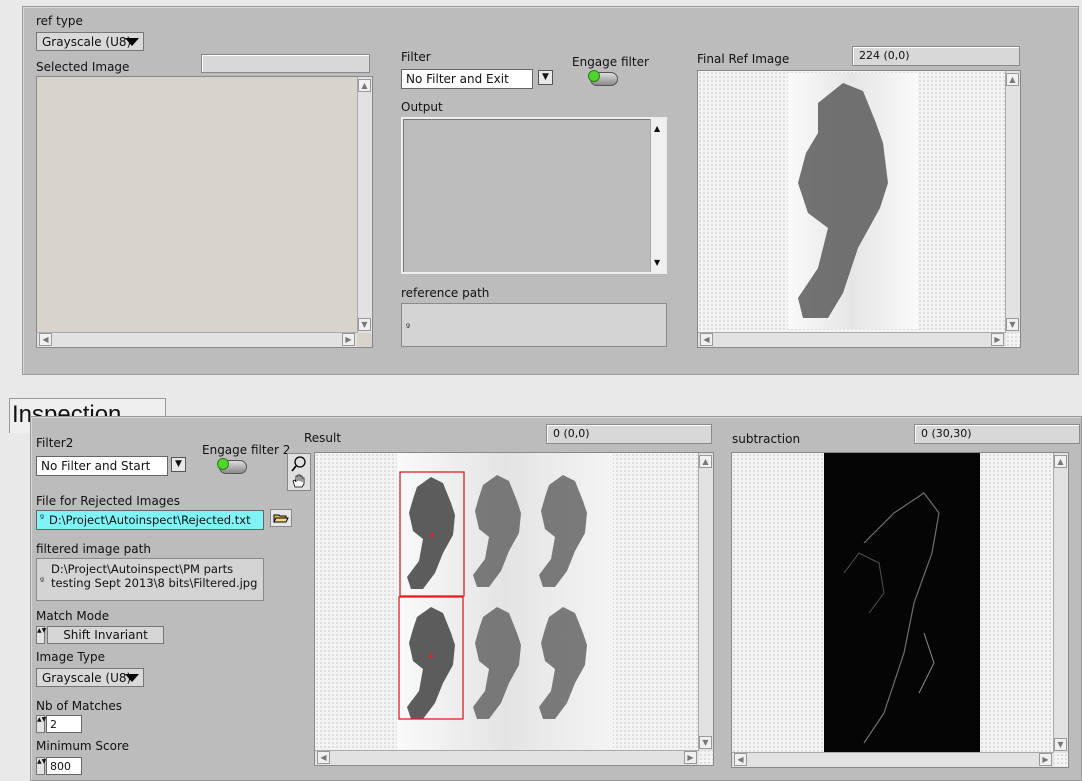 Image resolution: width=1082 pixels, height=781 pixels. I want to click on match-mode-control: ▲▼ Shift Invariant, so click(100, 635).